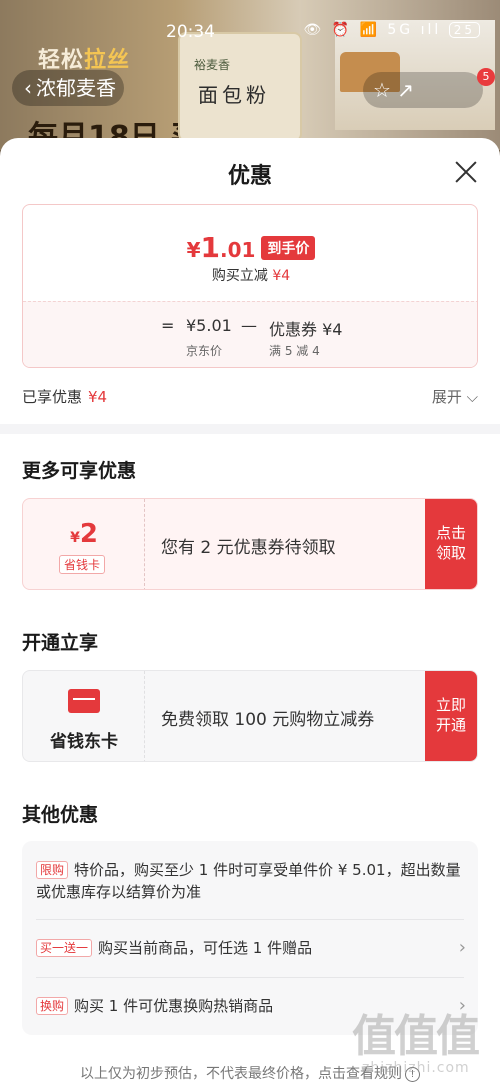  Describe the element at coordinates (416, 1043) in the screenshot. I see `site-watermark: 值值值 zhizhizhi.com` at that location.